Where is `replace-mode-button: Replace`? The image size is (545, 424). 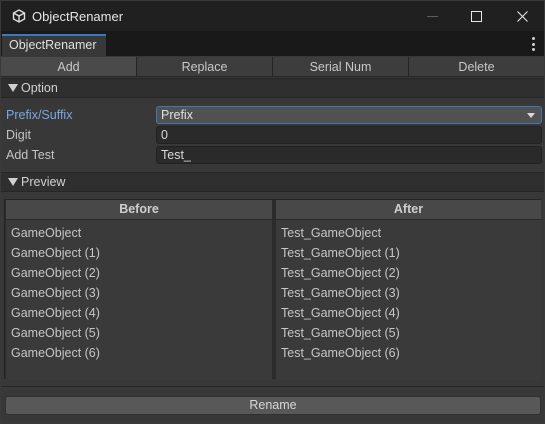 replace-mode-button: Replace is located at coordinates (205, 67).